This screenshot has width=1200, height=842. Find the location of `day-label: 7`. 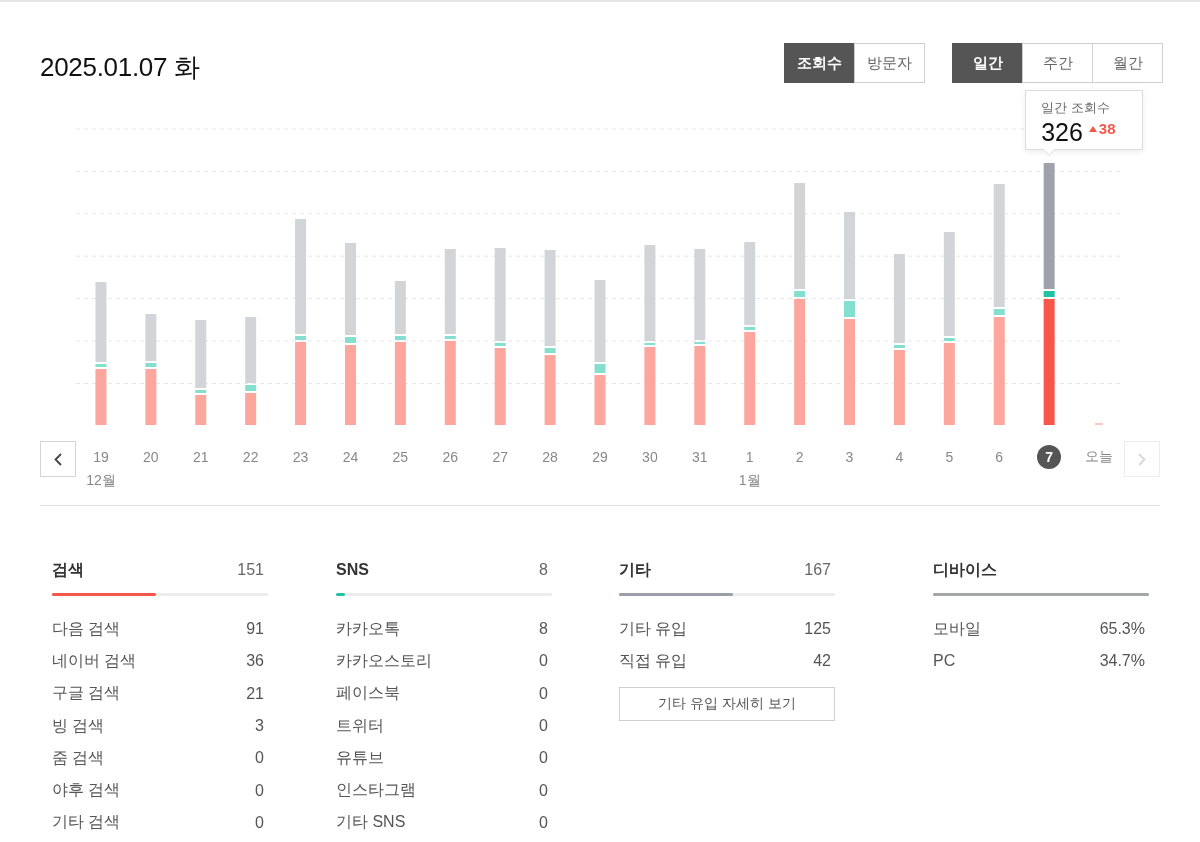

day-label: 7 is located at coordinates (1049, 457).